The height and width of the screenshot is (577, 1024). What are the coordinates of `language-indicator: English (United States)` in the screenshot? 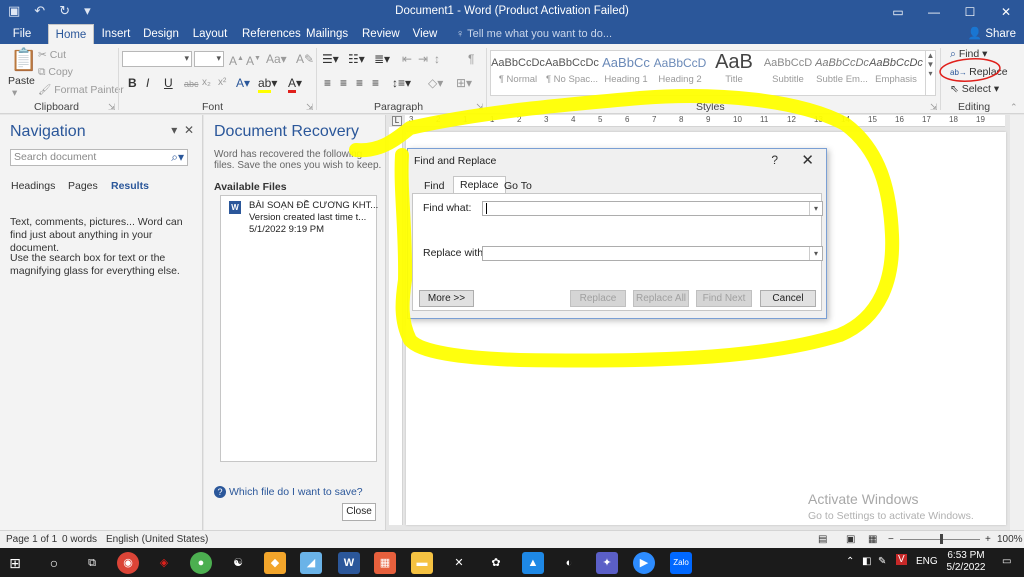 It's located at (157, 539).